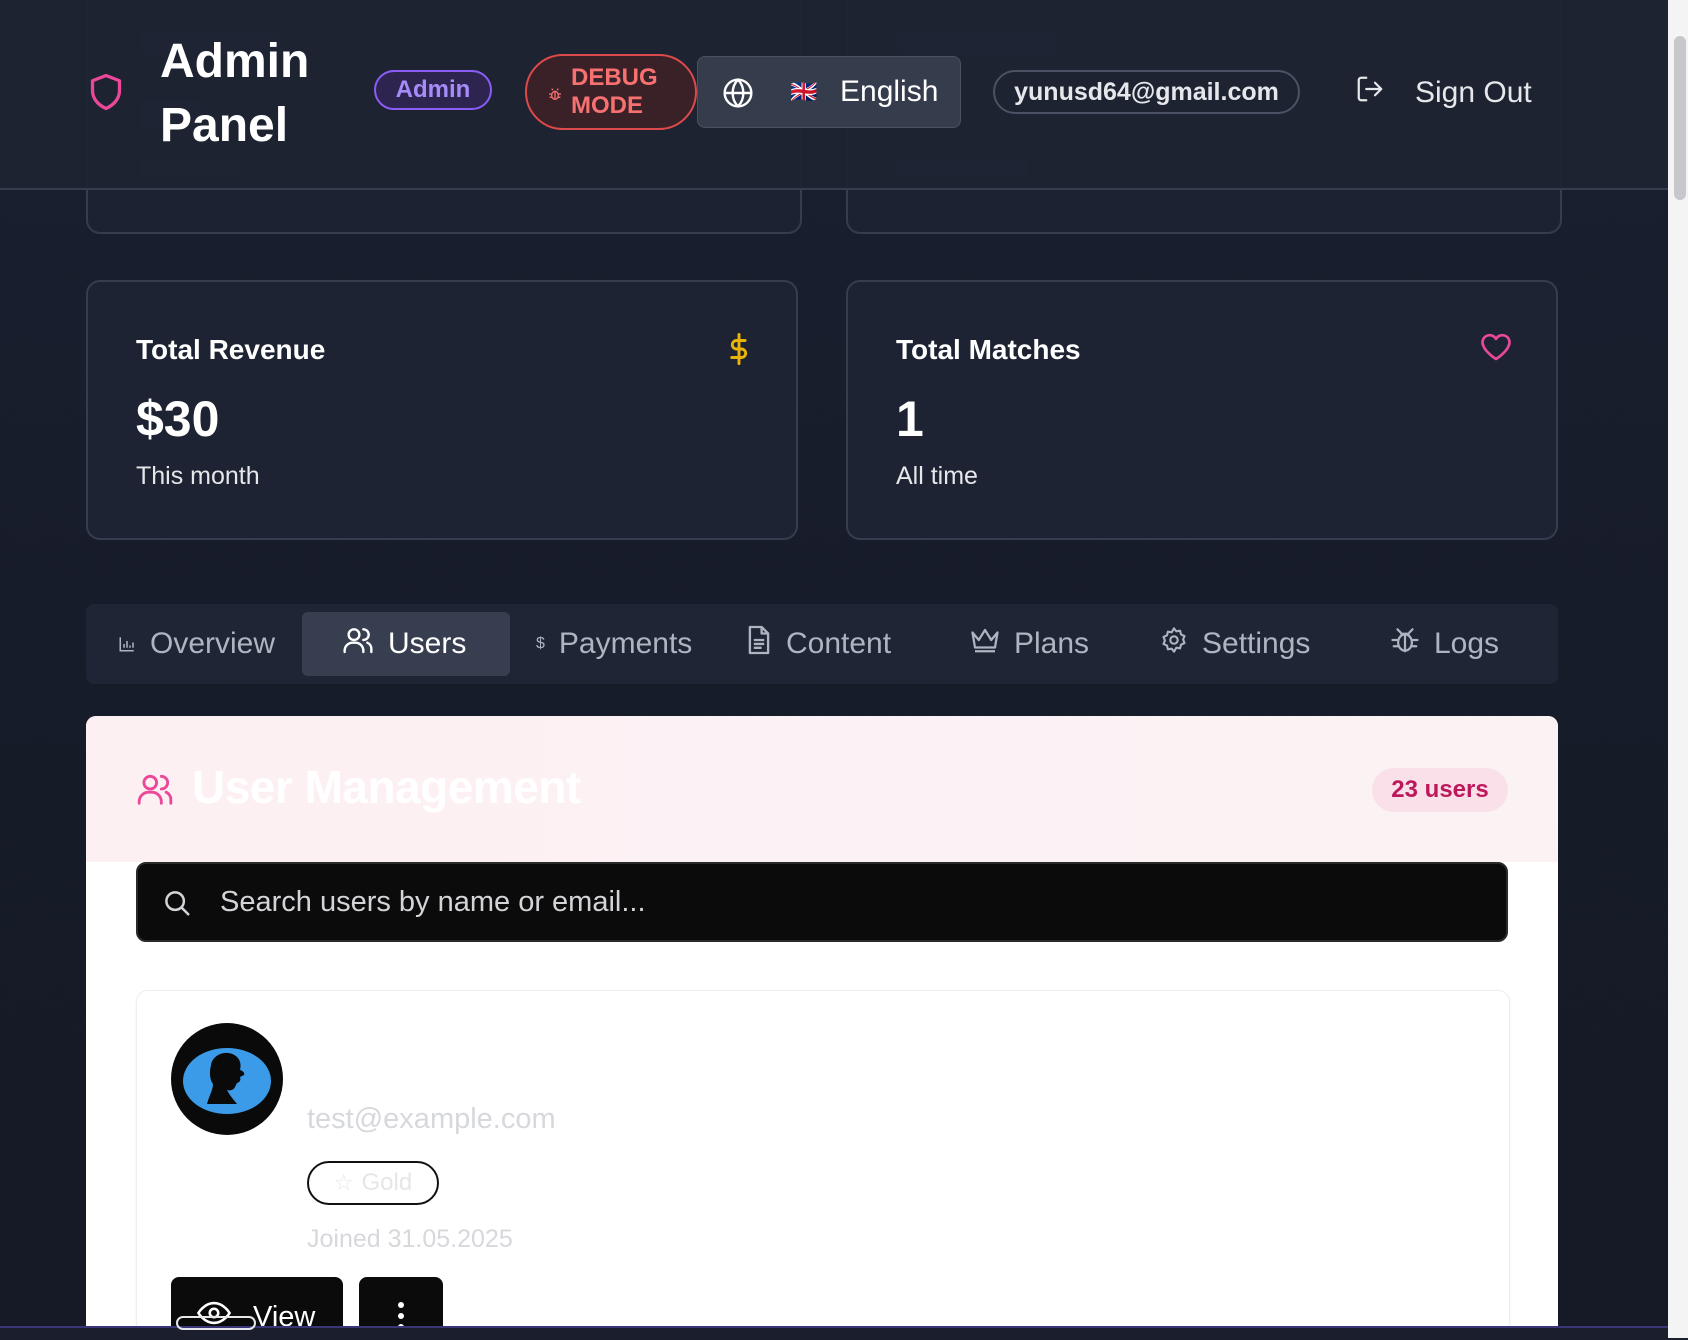  What do you see at coordinates (985, 644) in the screenshot?
I see `crown-icon` at bounding box center [985, 644].